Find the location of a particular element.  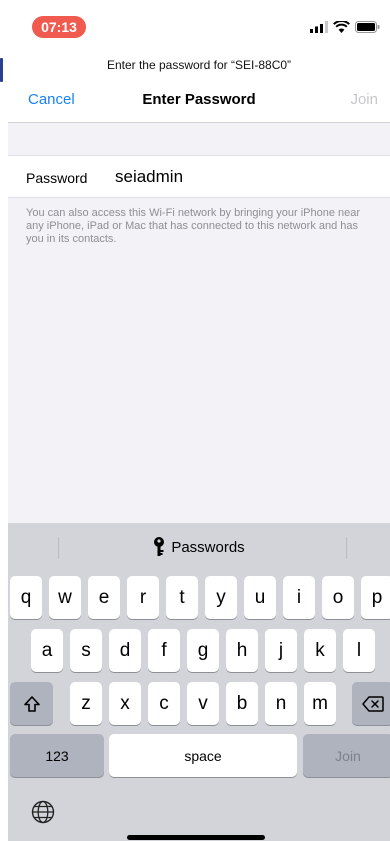

time-pill: 07:13 is located at coordinates (59, 27).